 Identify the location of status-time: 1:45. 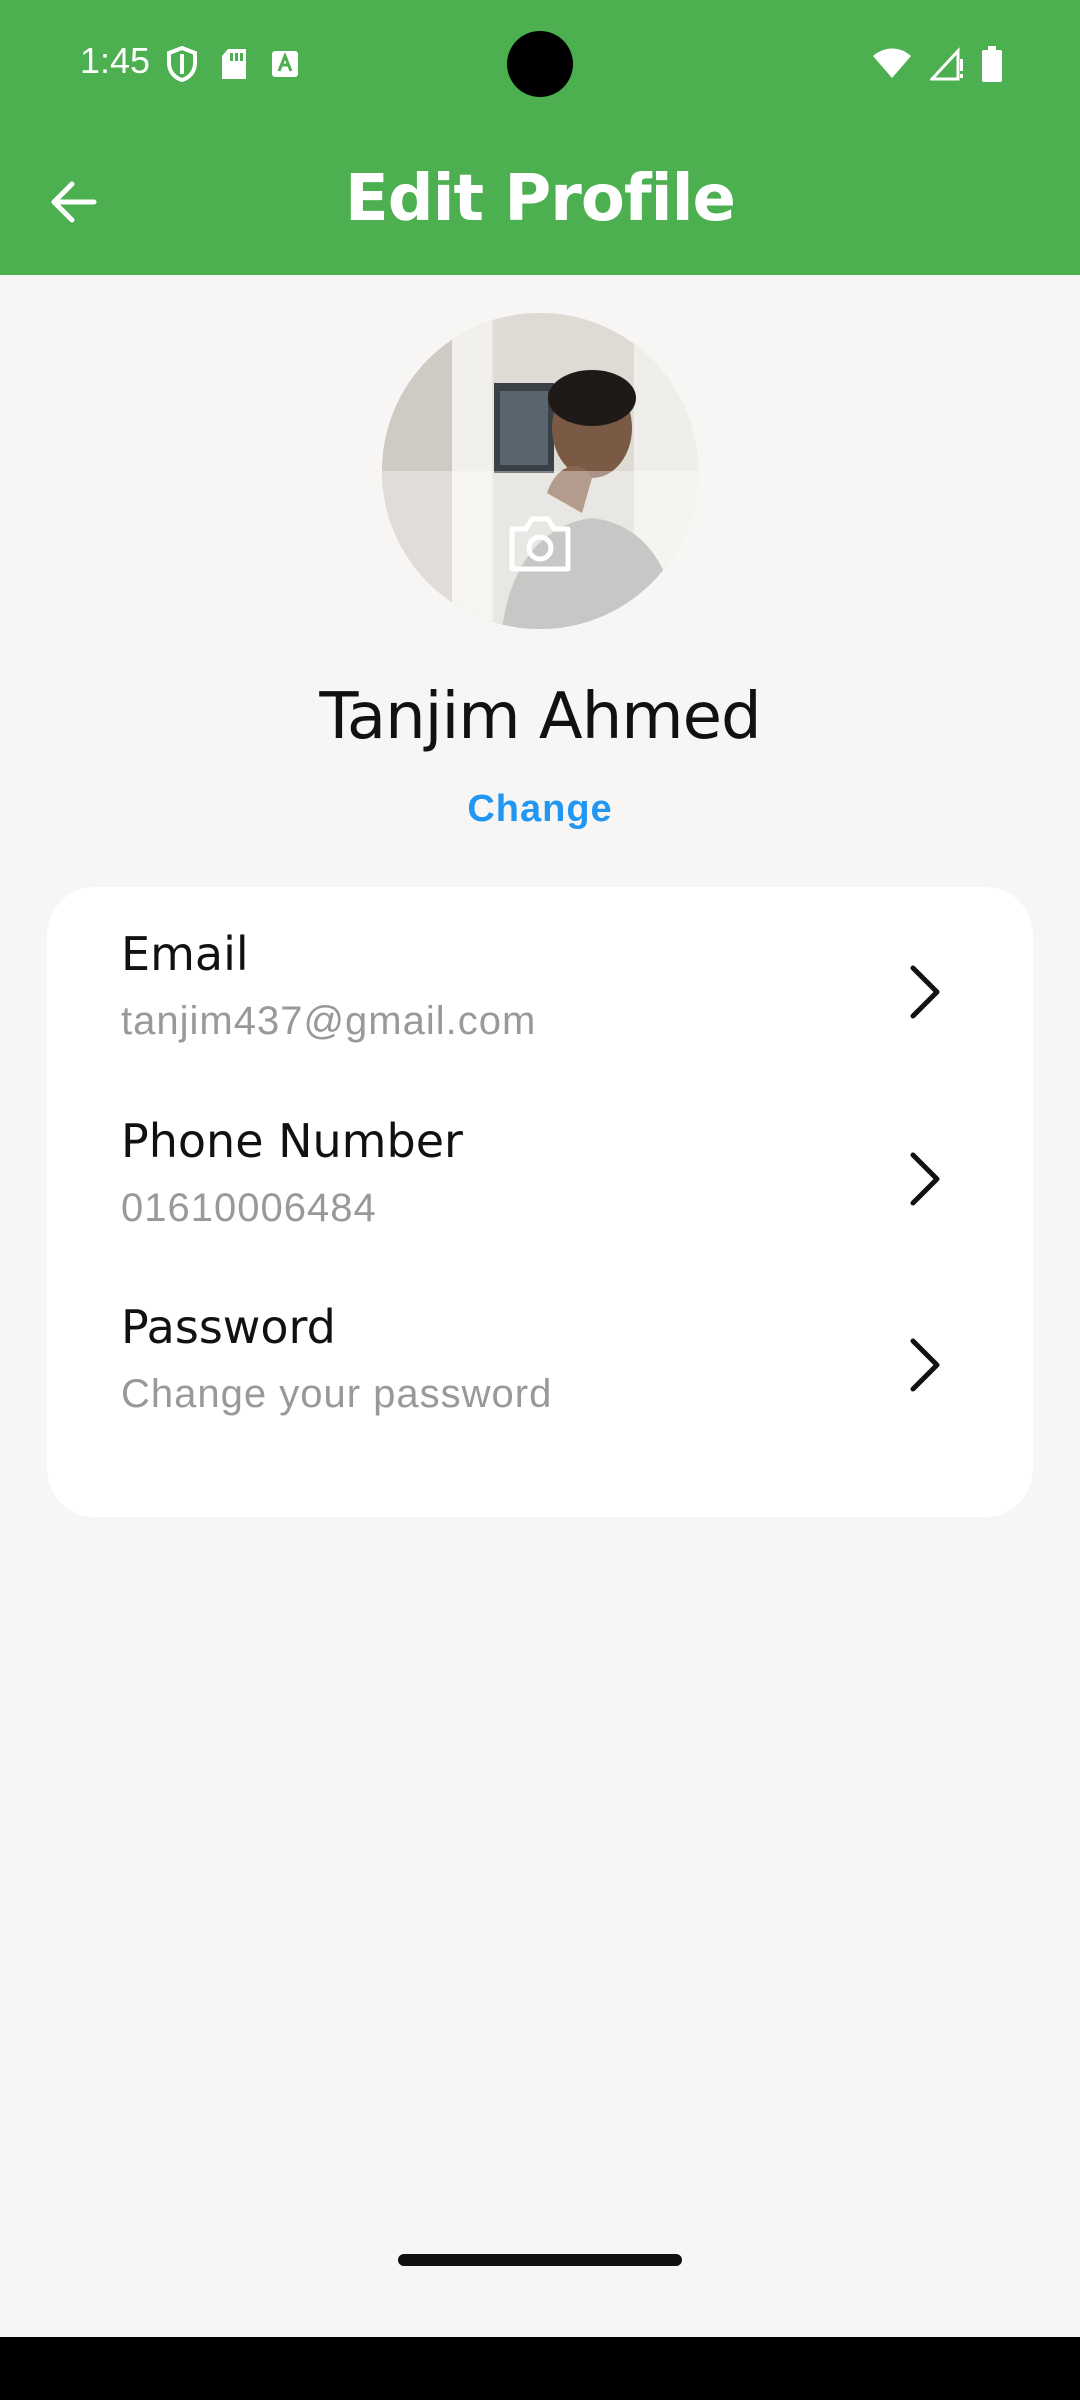
(115, 60).